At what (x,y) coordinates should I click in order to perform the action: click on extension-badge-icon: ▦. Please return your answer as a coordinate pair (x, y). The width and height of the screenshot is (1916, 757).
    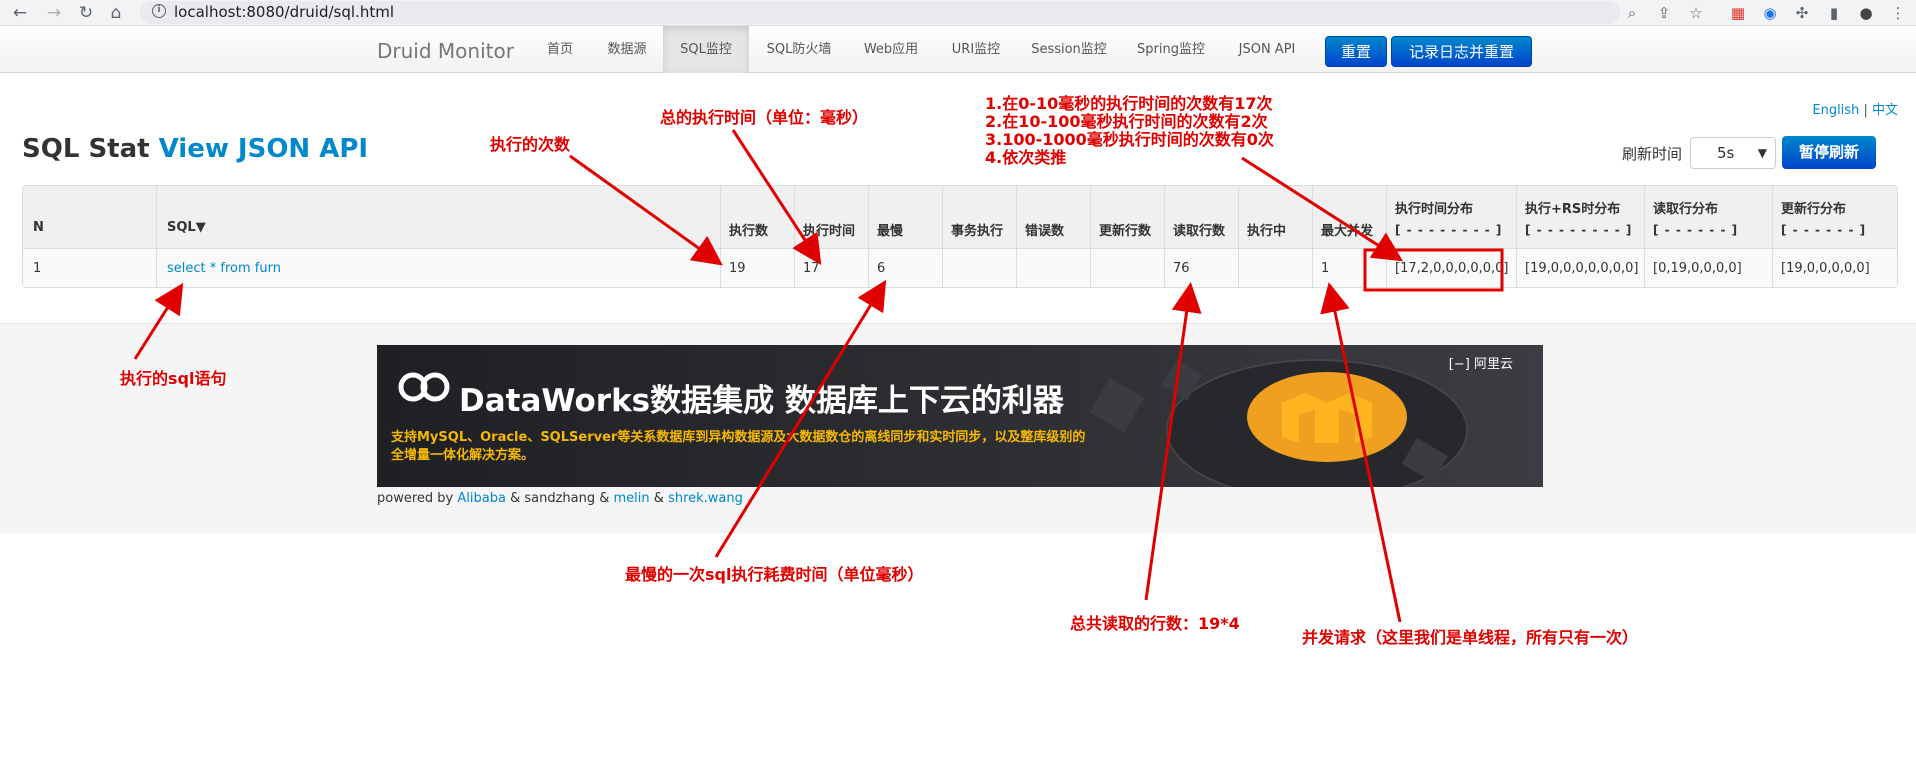
    Looking at the image, I should click on (1738, 13).